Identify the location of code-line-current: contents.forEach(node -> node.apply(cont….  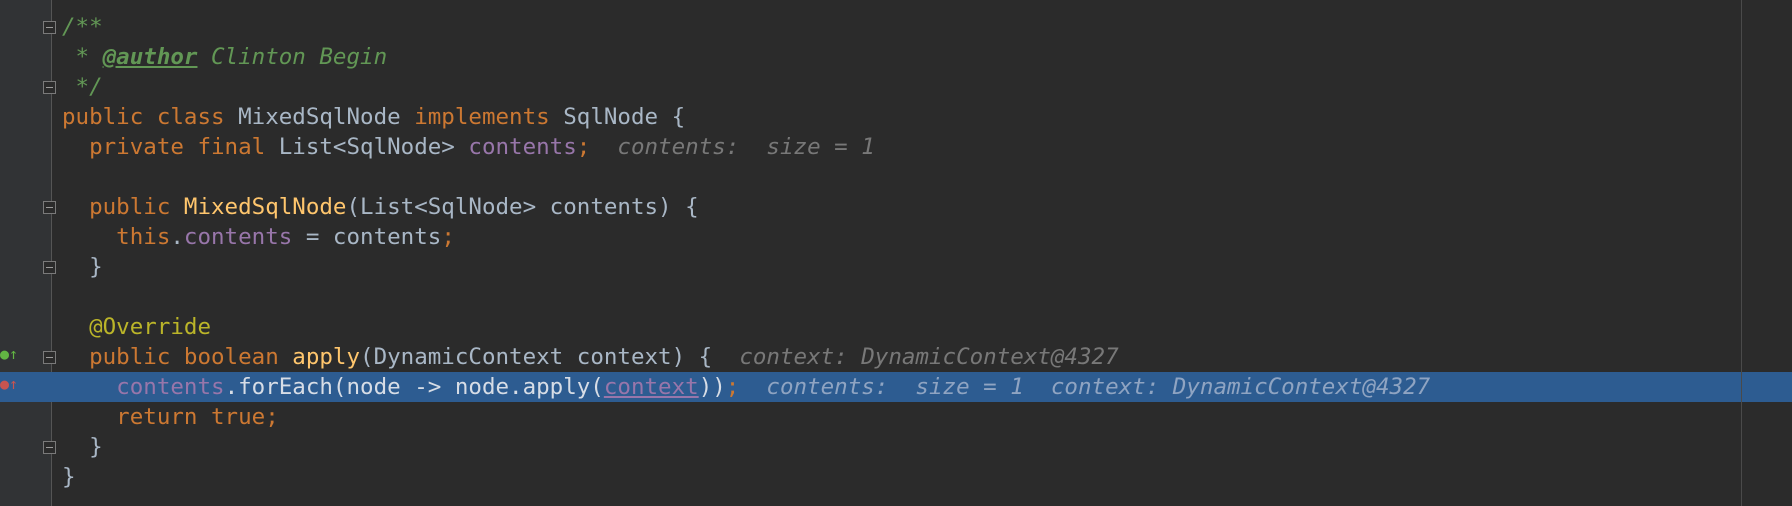
(896, 387).